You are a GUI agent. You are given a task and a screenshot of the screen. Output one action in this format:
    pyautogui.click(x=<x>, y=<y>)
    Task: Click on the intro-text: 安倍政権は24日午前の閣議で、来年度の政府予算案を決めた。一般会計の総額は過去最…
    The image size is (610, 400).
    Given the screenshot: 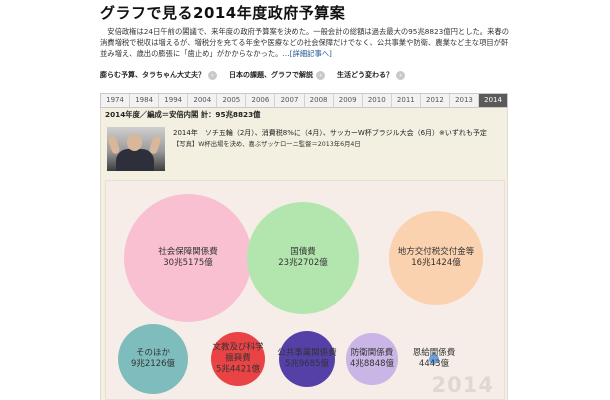 What is the action you would take?
    pyautogui.click(x=306, y=42)
    